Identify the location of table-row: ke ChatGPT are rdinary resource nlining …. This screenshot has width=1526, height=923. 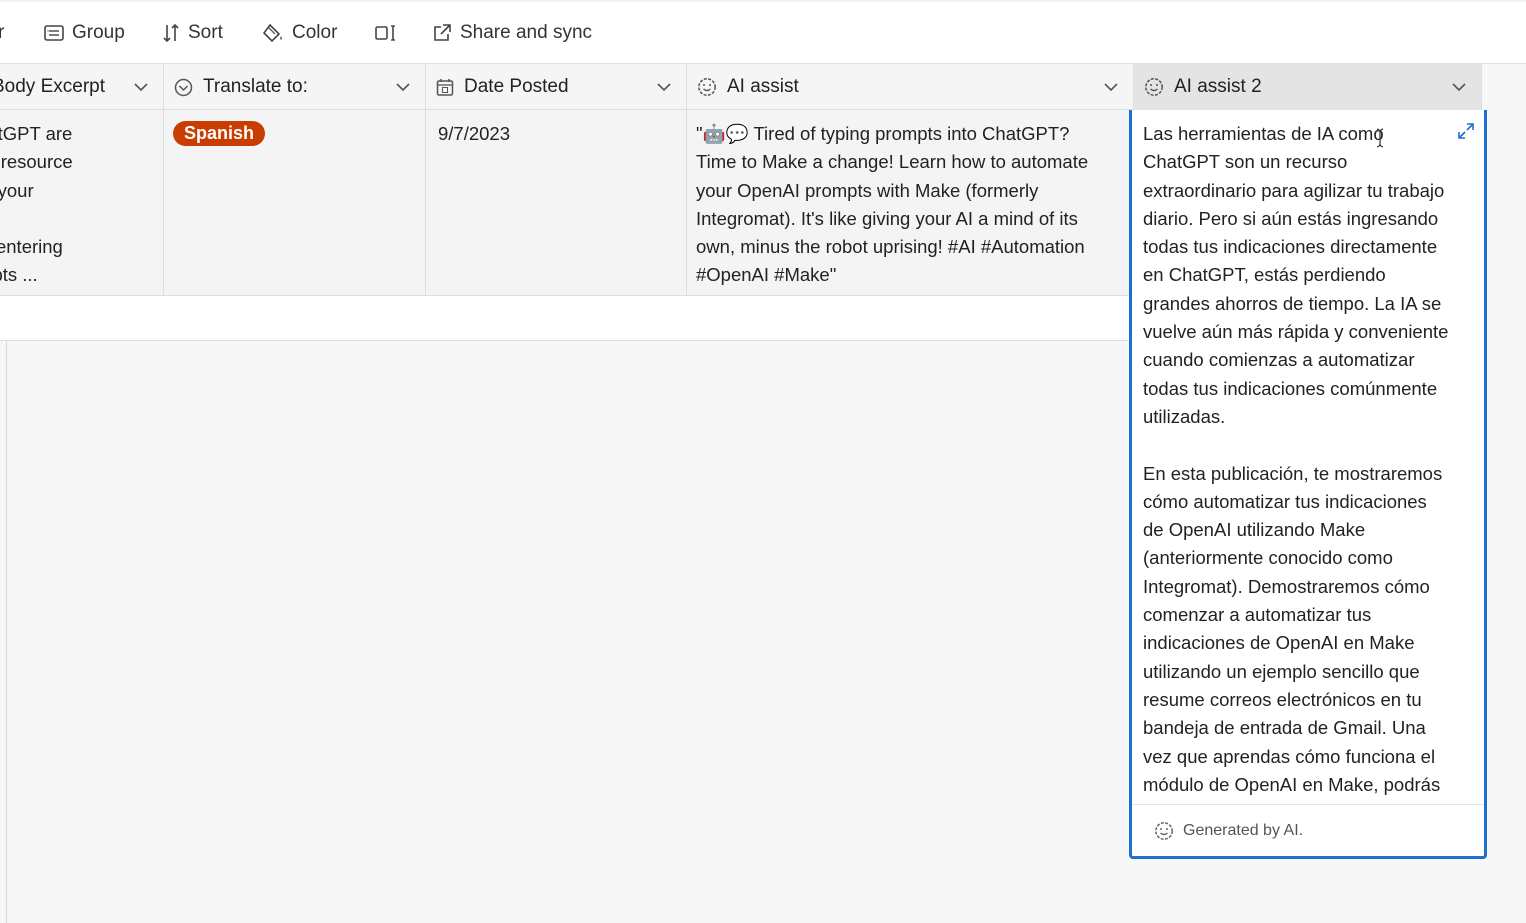
(567, 203).